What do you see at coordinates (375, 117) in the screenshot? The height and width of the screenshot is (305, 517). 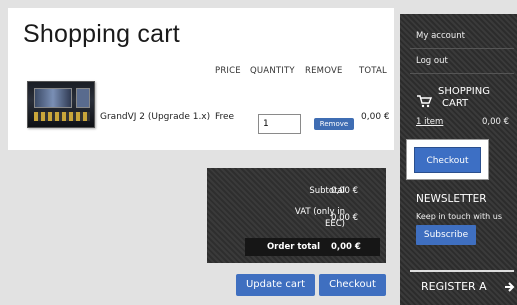 I see `product-total: 0,00 €` at bounding box center [375, 117].